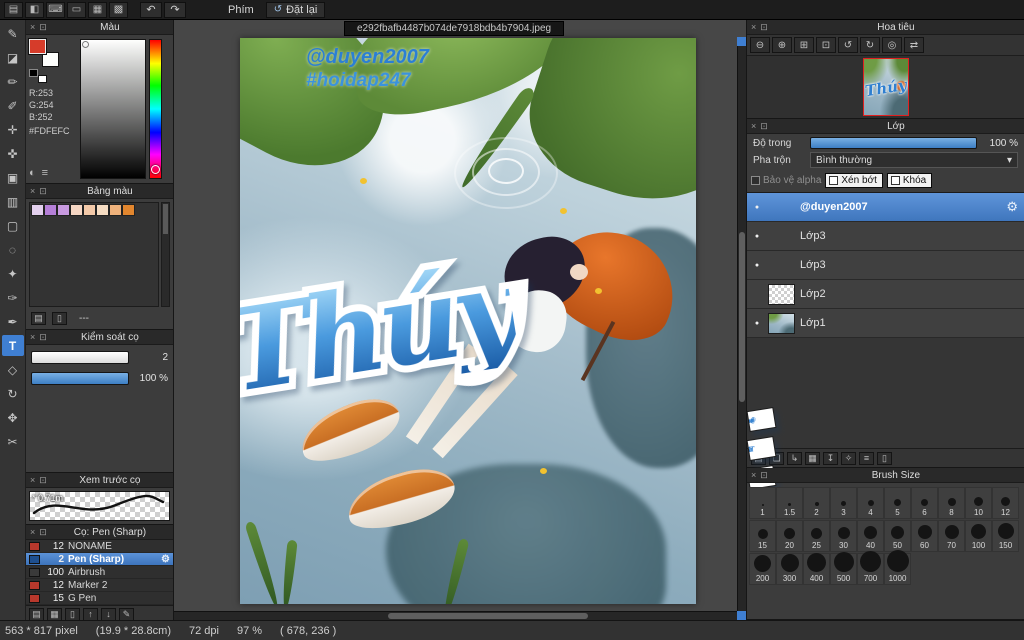 The width and height of the screenshot is (1024, 640). I want to click on sv-marker, so click(85, 44).